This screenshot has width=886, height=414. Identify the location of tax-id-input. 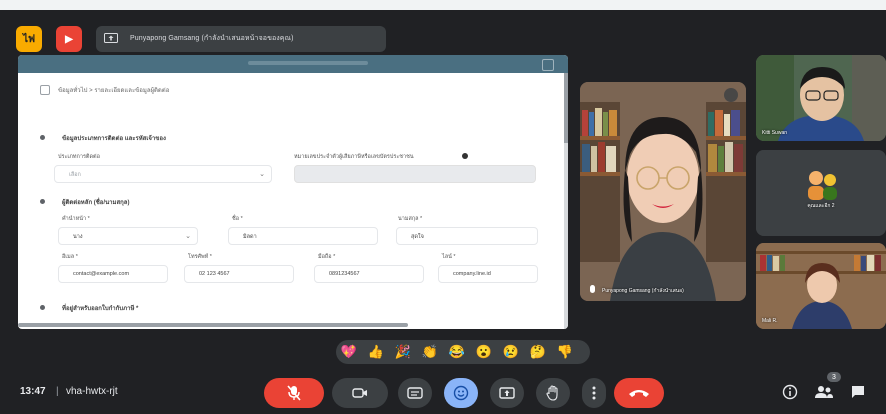
(415, 174).